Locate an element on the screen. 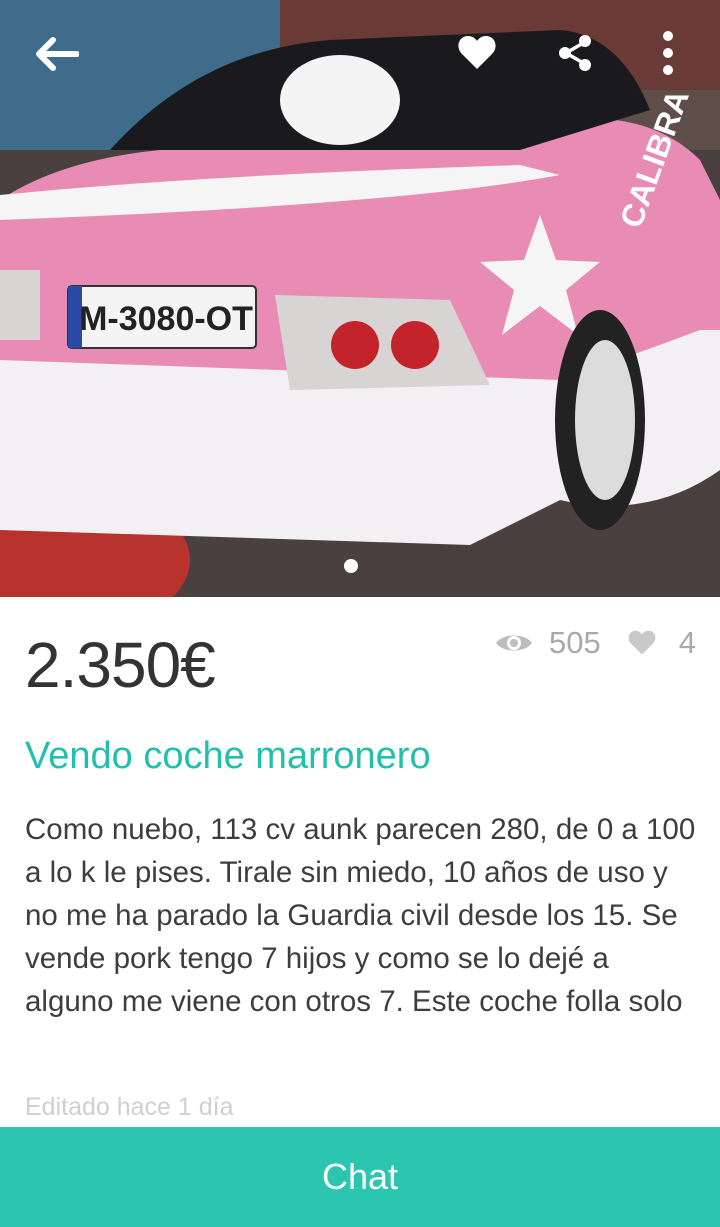 This screenshot has height=1227, width=720. views-count: 505 is located at coordinates (575, 642).